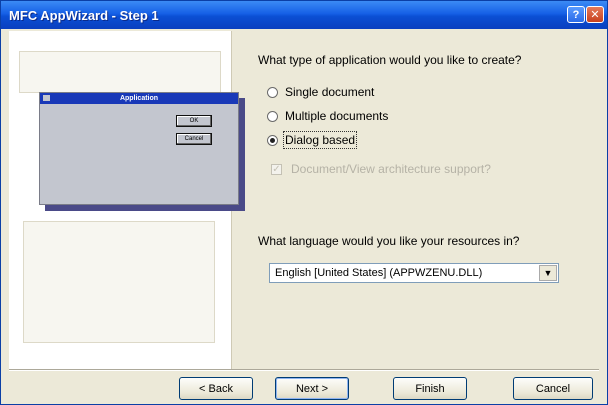 The image size is (608, 405). What do you see at coordinates (304, 370) in the screenshot?
I see `bottom-divider` at bounding box center [304, 370].